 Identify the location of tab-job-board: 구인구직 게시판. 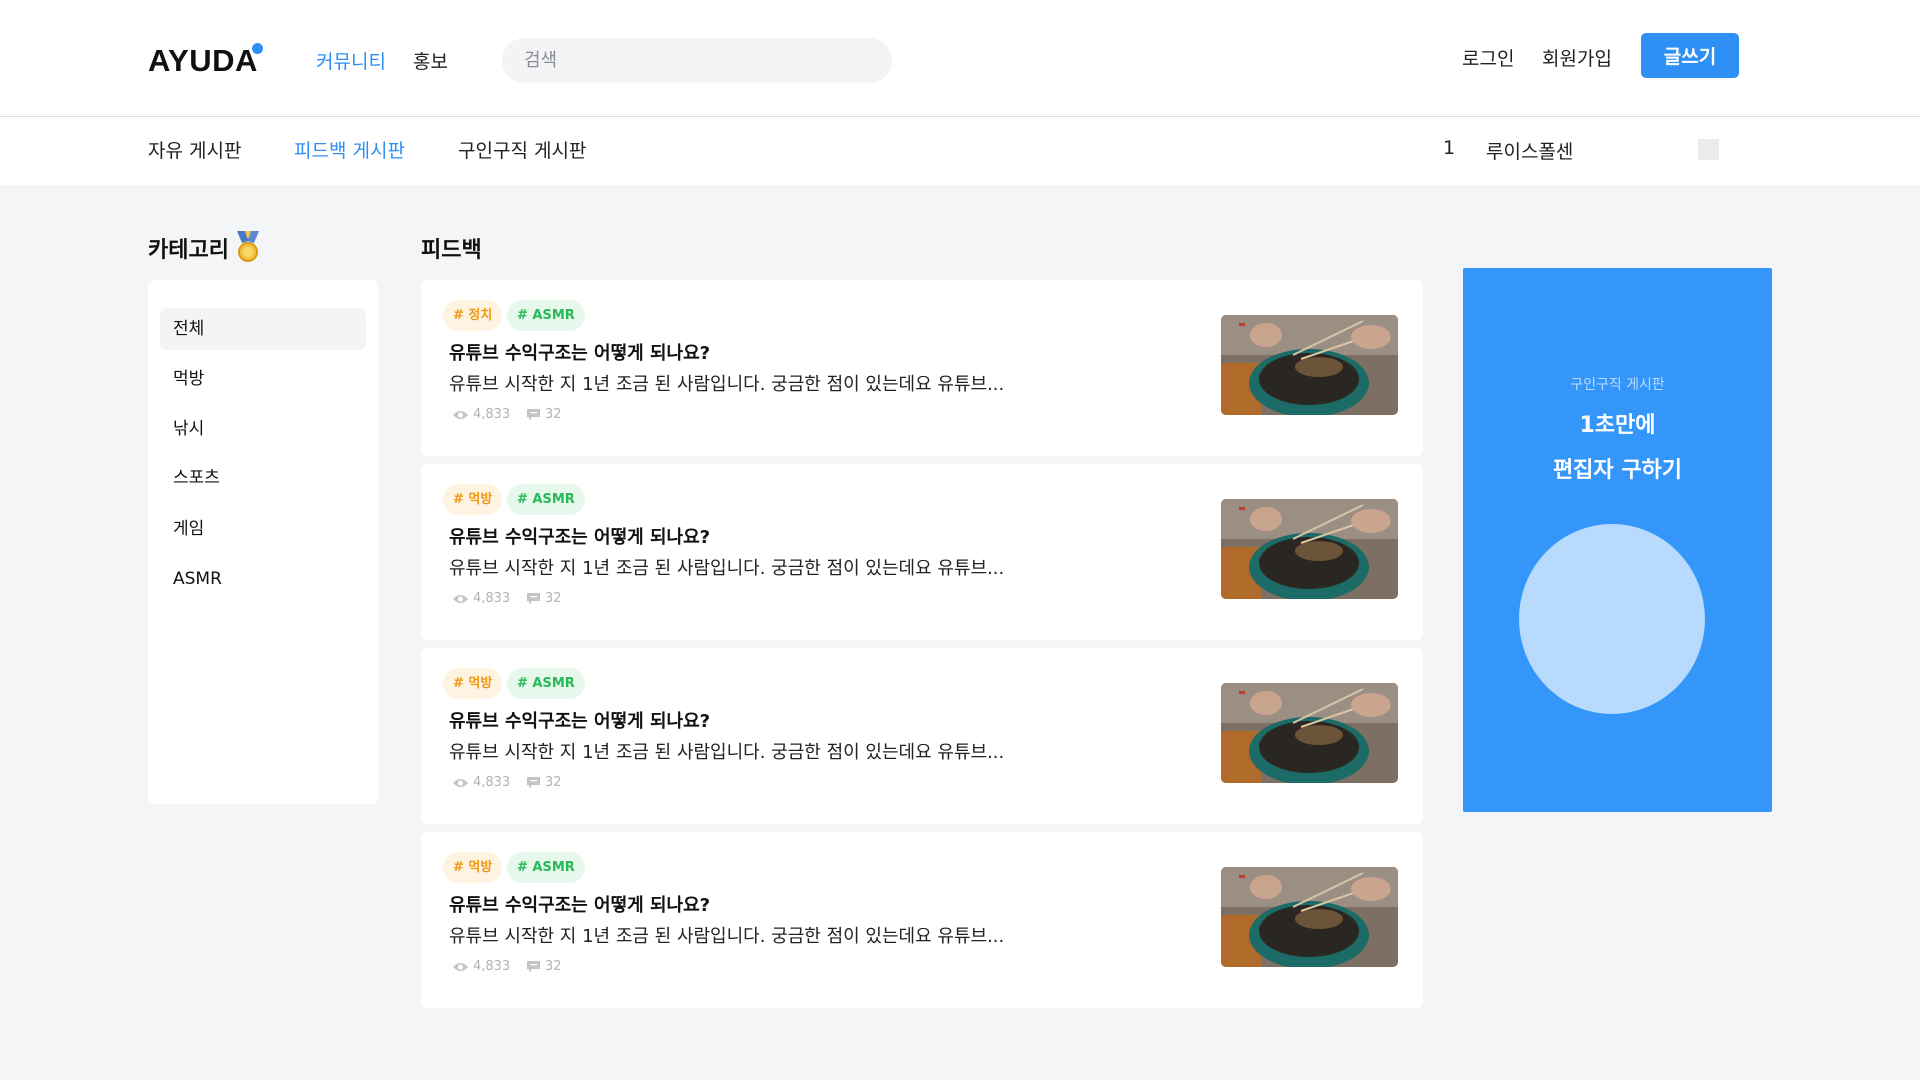
(522, 149).